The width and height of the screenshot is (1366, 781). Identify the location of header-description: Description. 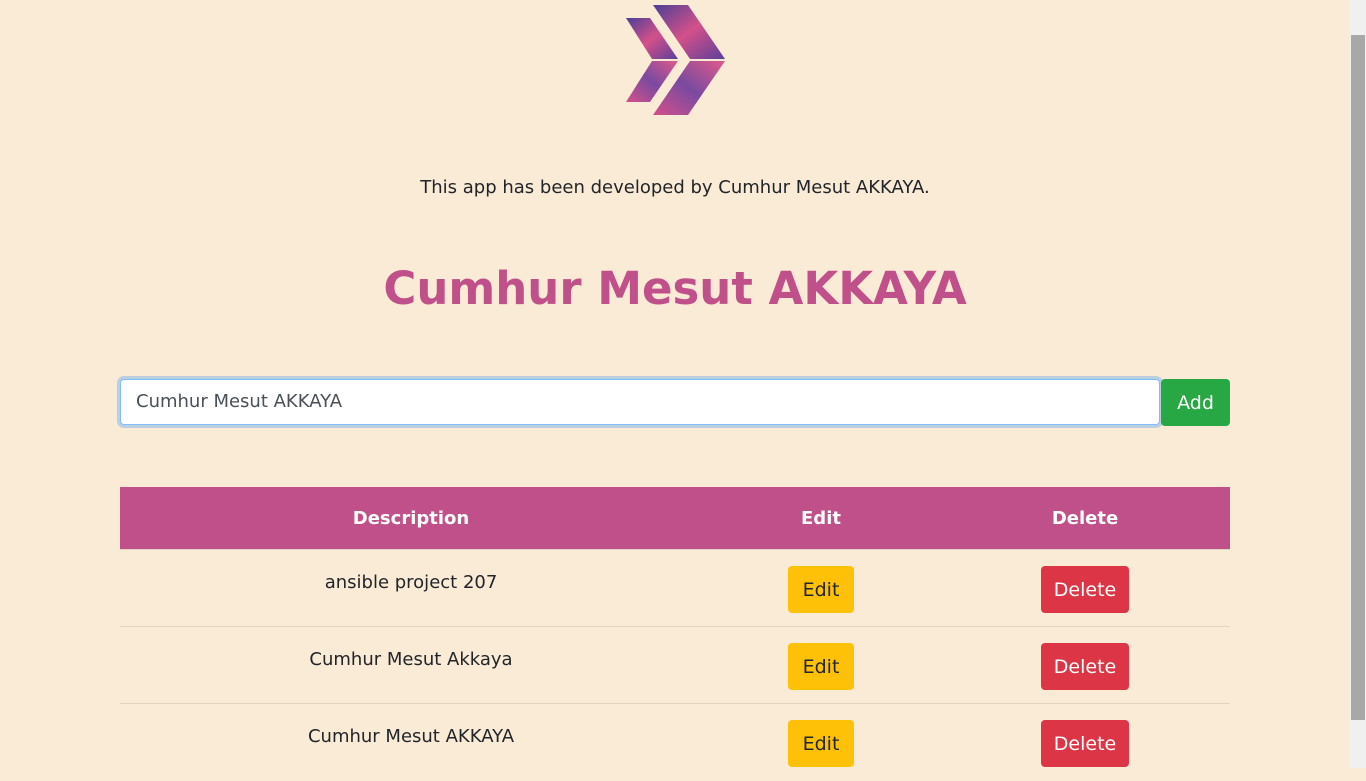
(411, 518).